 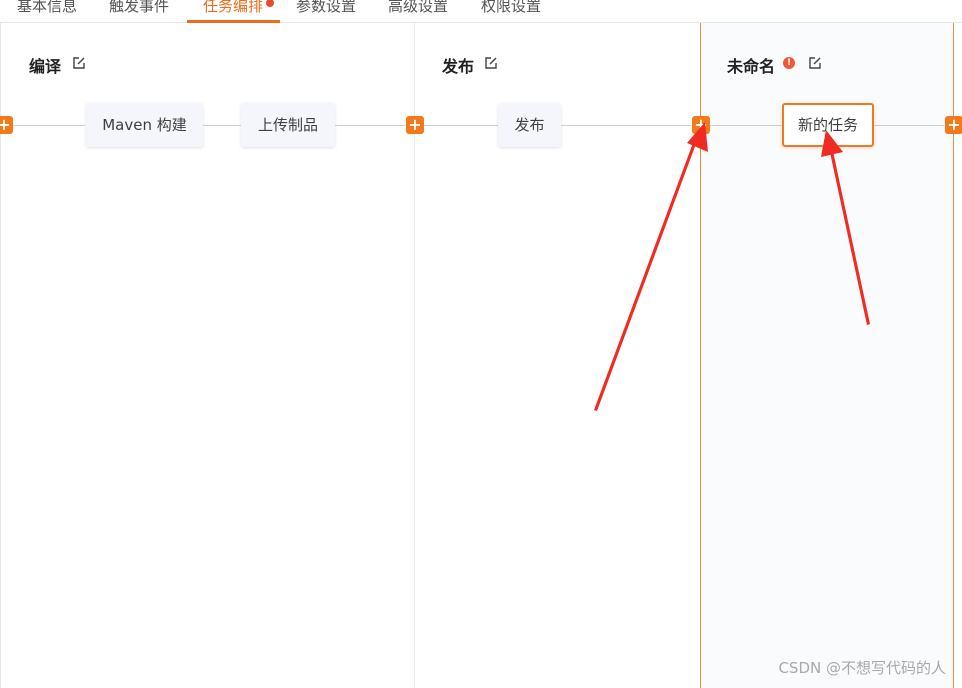 I want to click on tab-bar: 基本信息 触发事件 任务编排 参数设置 高级设置 权限设置, so click(x=481, y=11).